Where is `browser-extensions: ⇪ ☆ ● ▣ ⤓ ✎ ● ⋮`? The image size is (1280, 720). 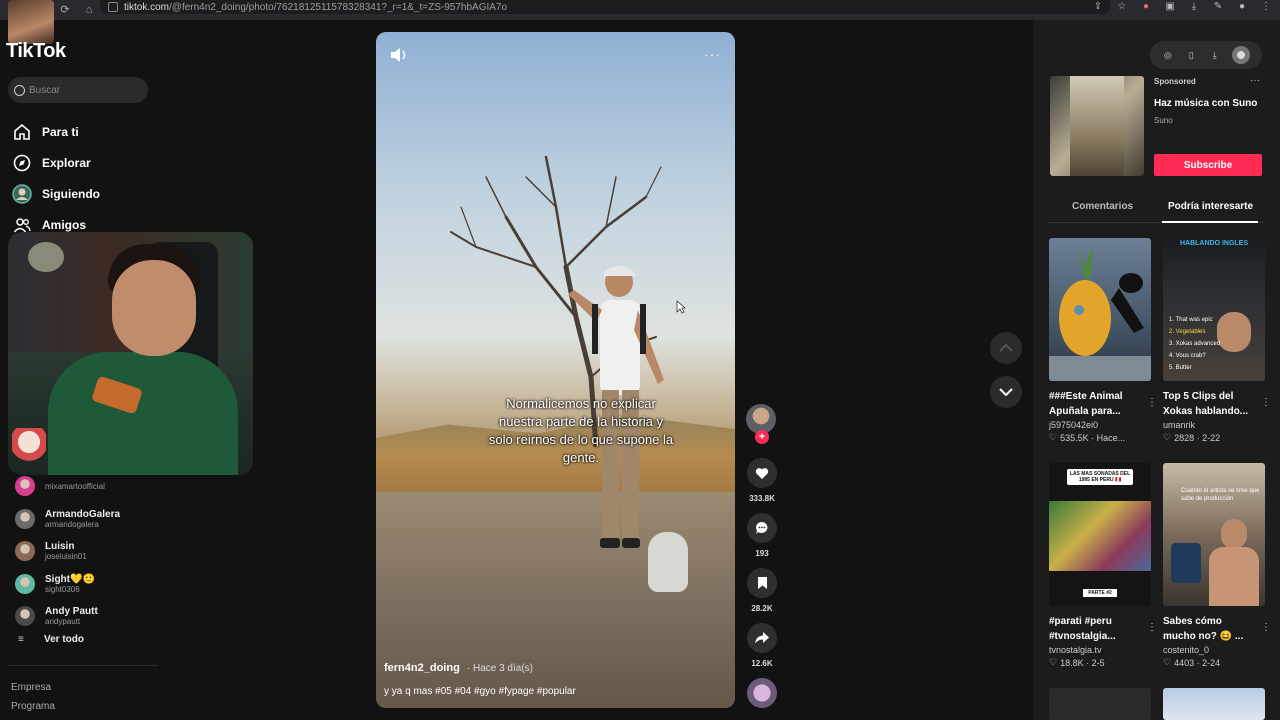 browser-extensions: ⇪ ☆ ● ▣ ⤓ ✎ ● ⋮ is located at coordinates (1182, 7).